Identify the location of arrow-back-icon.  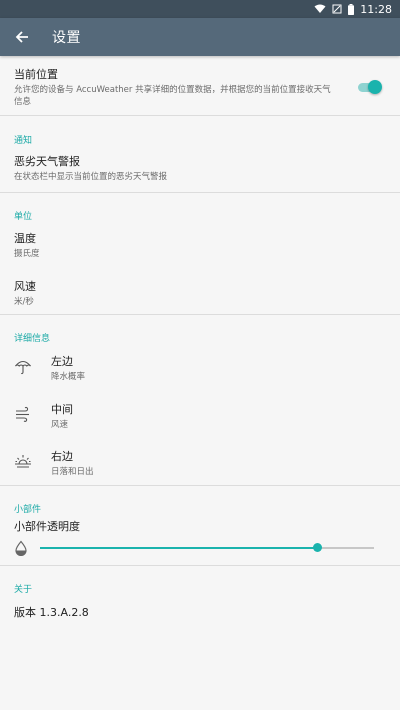
(21, 37).